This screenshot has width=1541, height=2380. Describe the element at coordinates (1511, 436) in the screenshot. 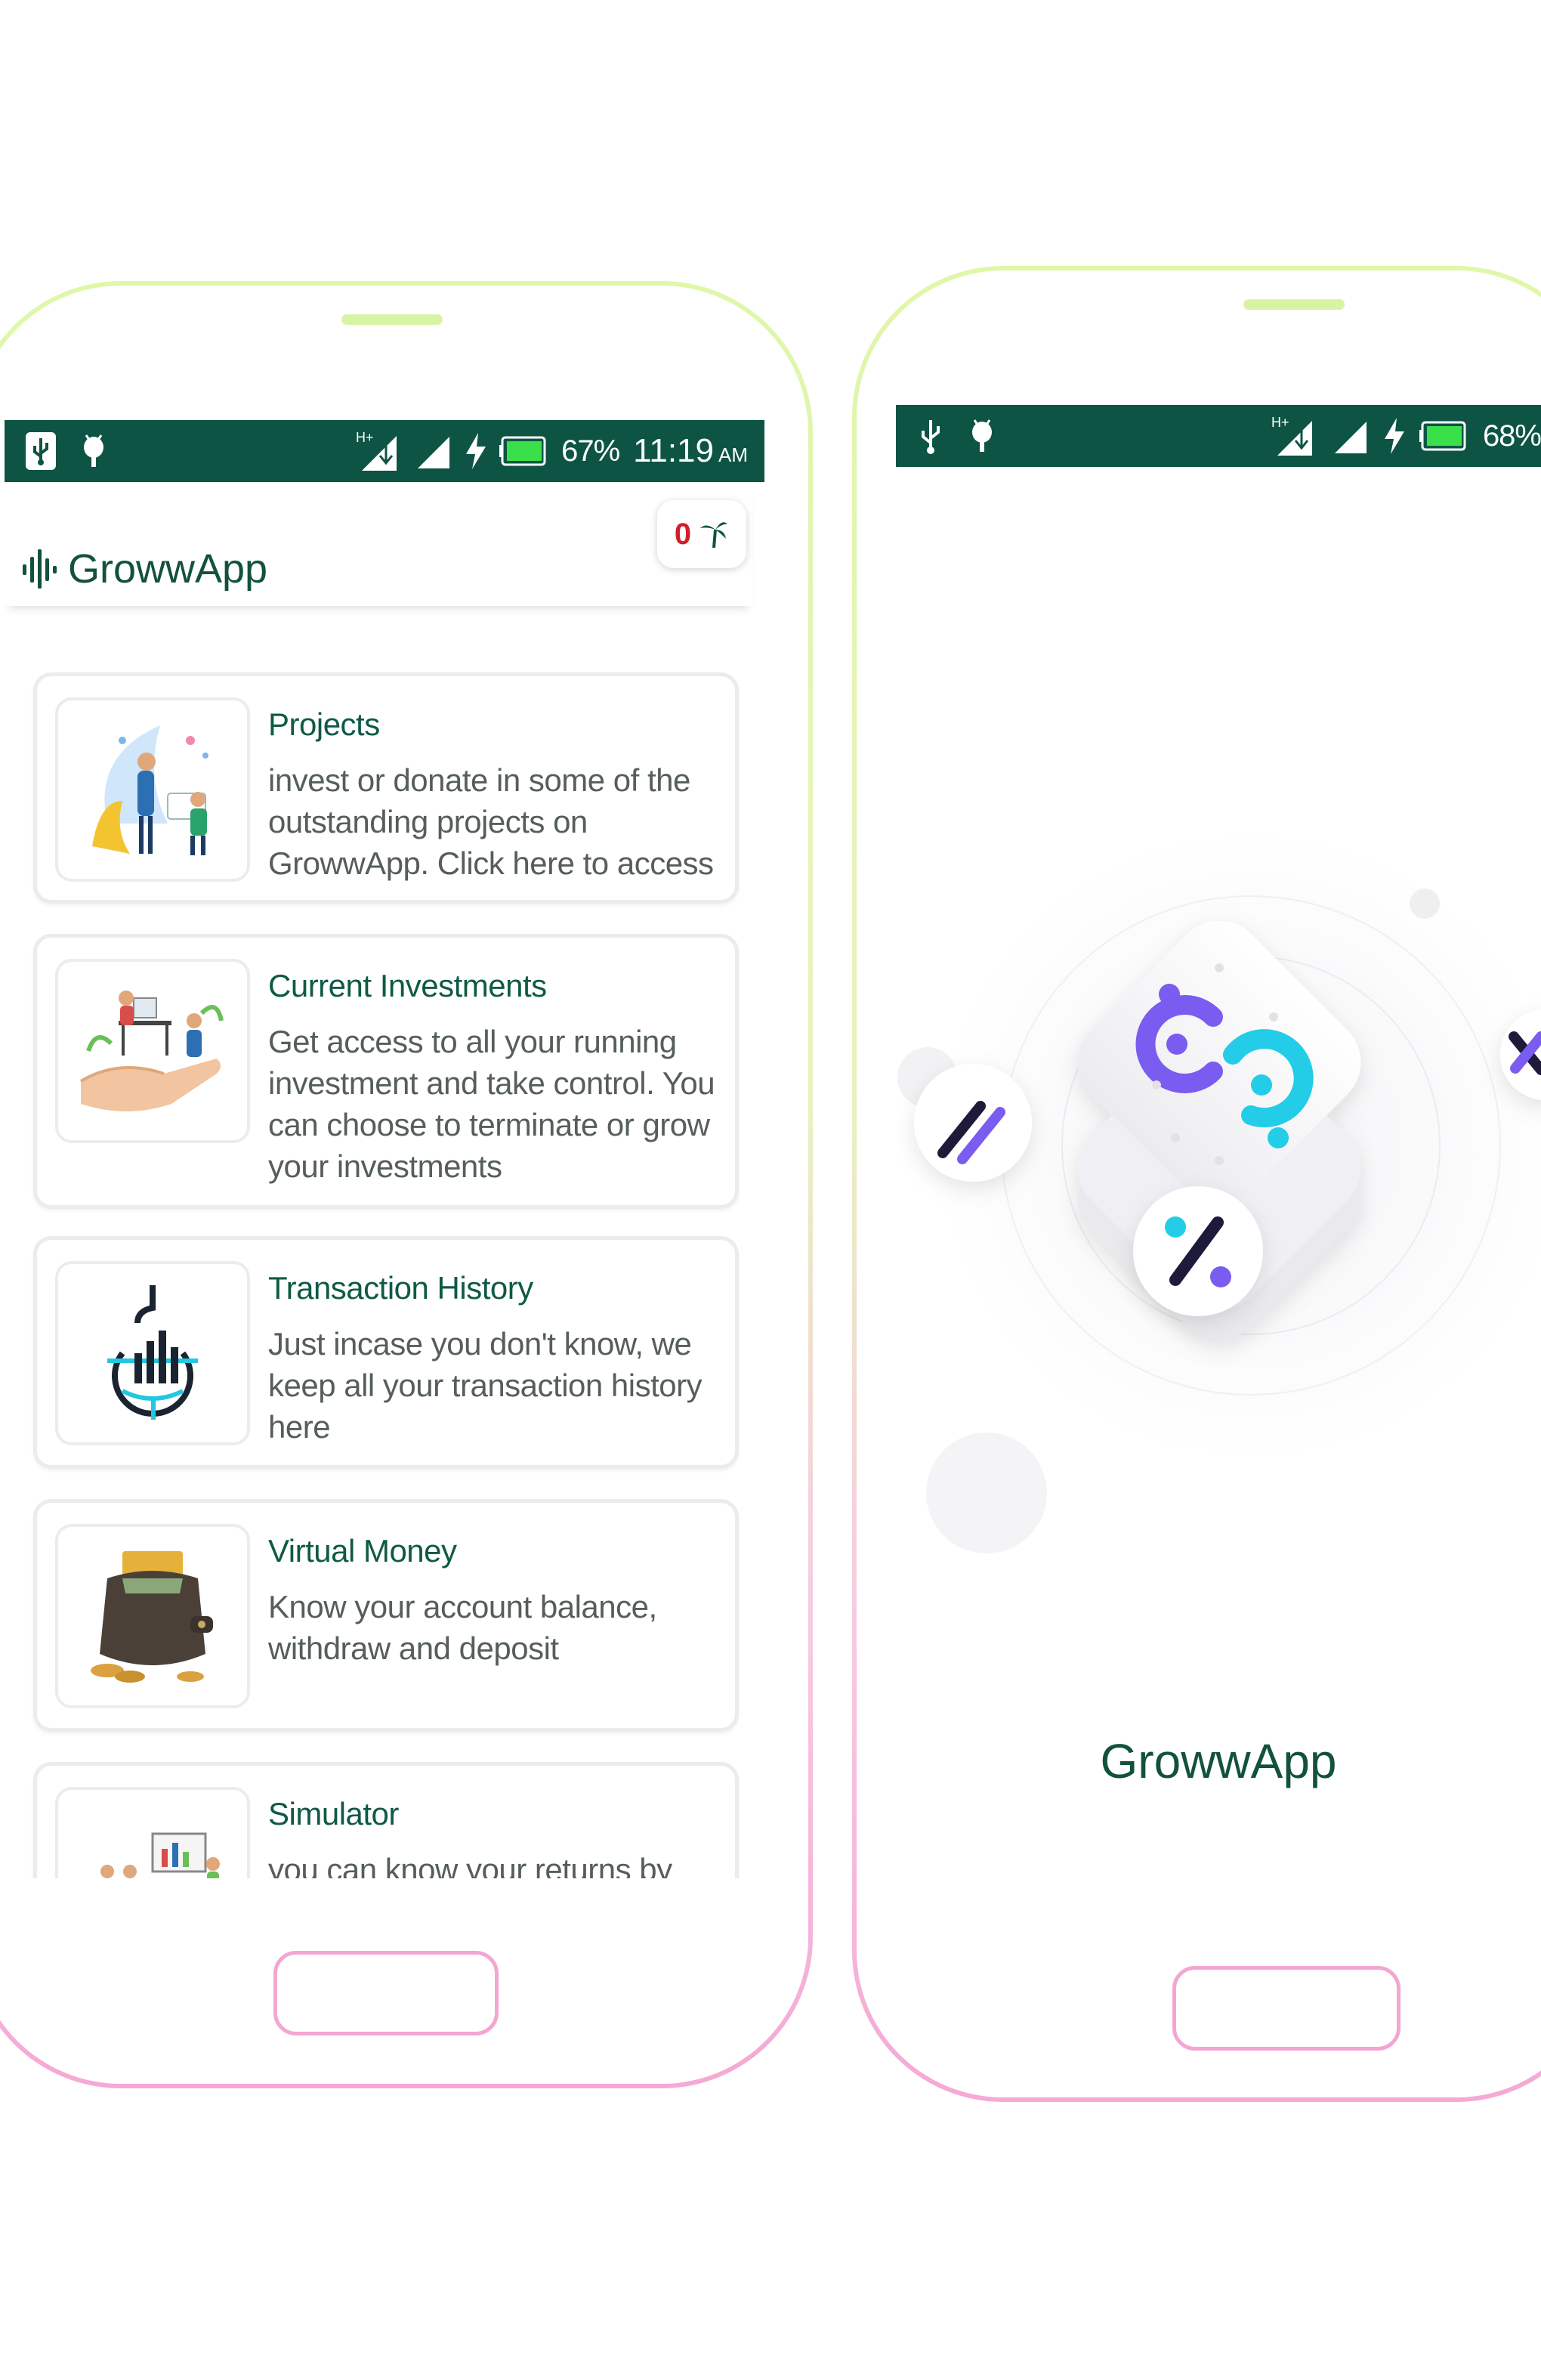

I see `battery-percentage: 68%` at that location.